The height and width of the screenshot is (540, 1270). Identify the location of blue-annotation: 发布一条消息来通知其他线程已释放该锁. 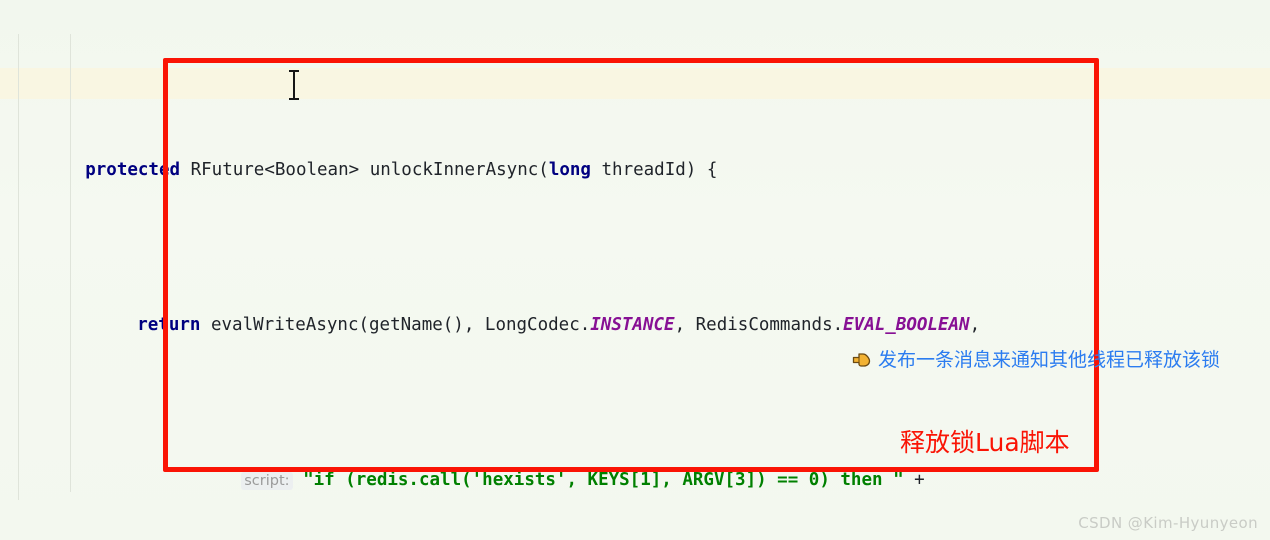
(1036, 360).